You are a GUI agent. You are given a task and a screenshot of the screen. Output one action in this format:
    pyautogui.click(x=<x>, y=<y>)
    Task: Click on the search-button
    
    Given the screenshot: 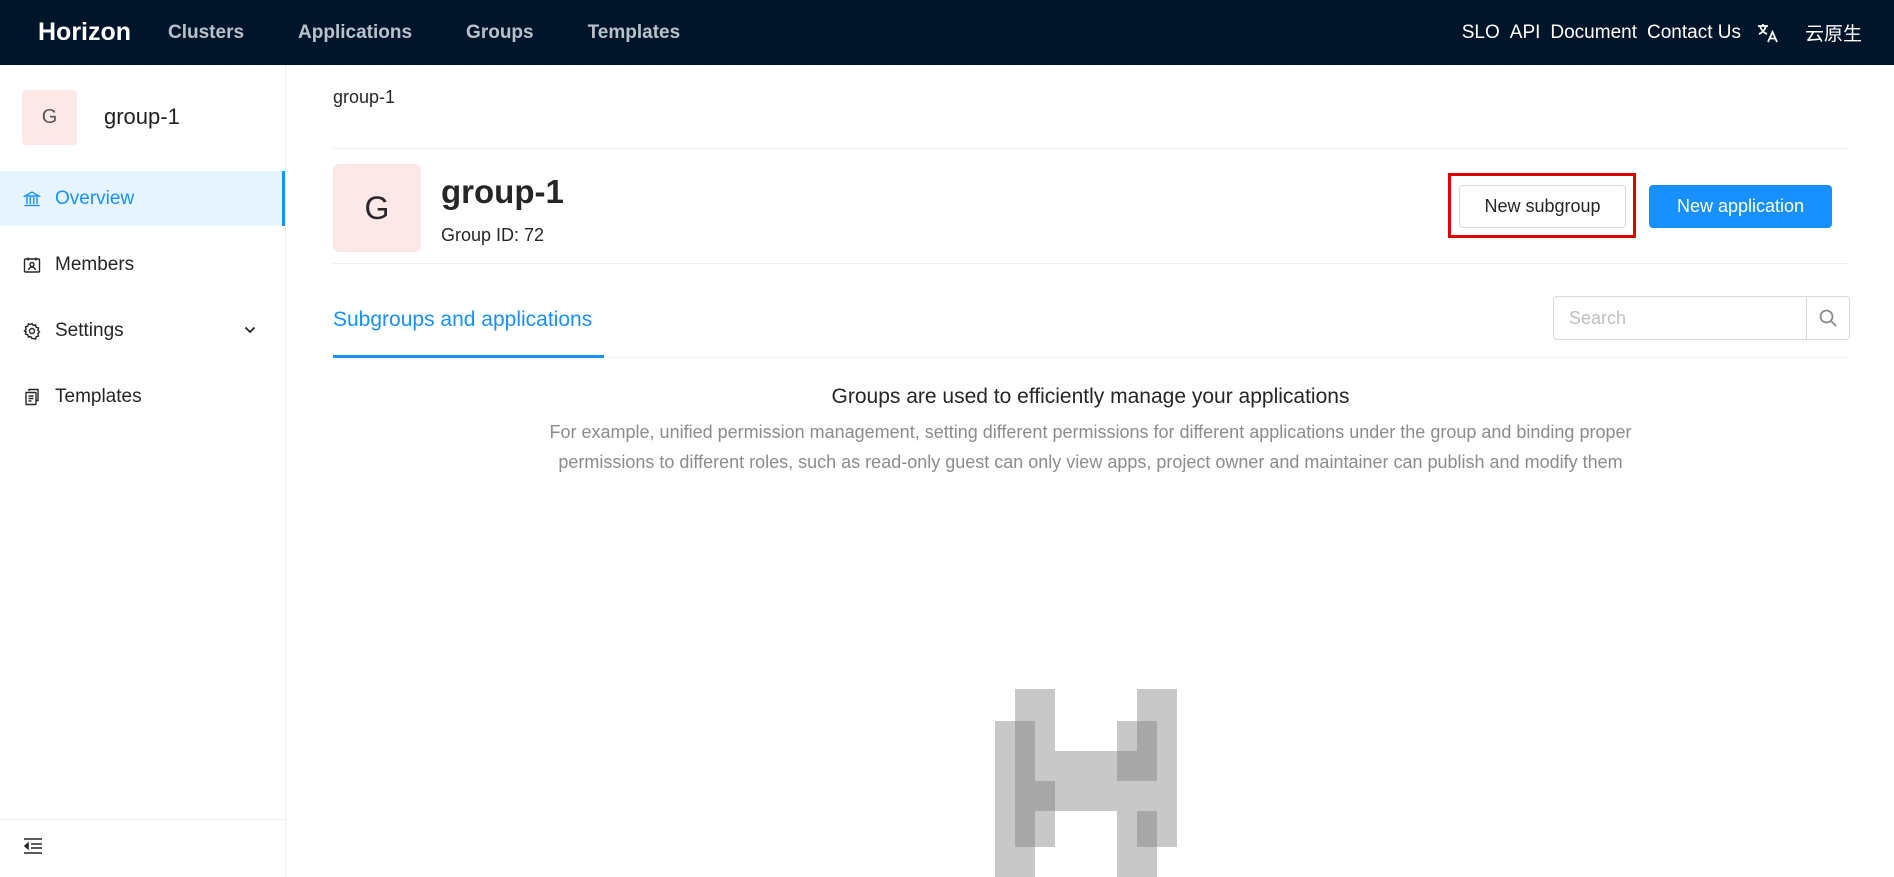 What is the action you would take?
    pyautogui.click(x=1827, y=318)
    